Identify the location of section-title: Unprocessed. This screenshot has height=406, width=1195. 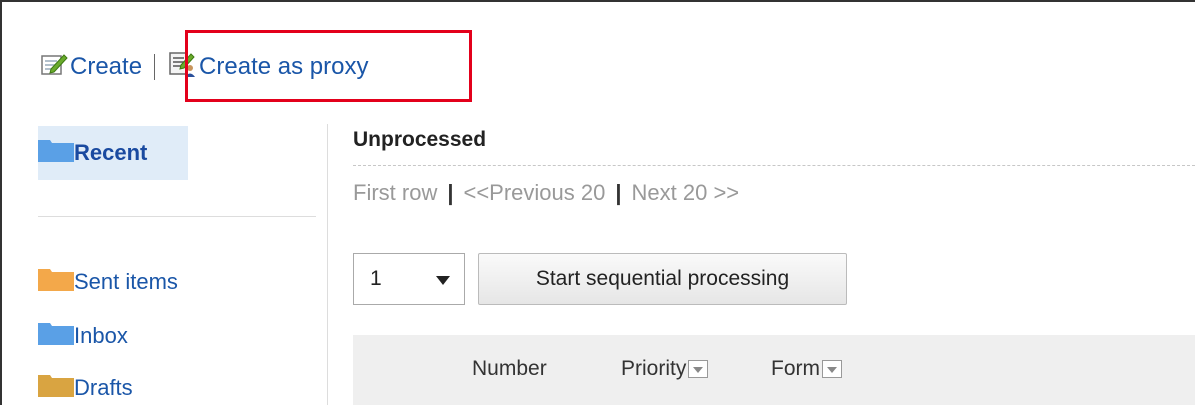
(420, 139).